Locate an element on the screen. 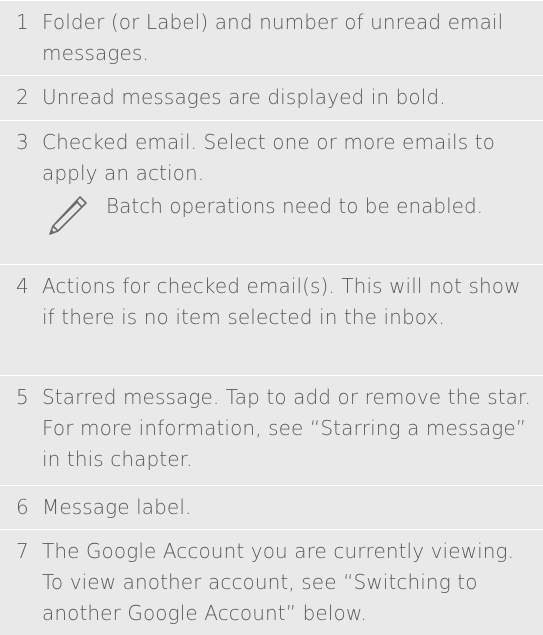 This screenshot has width=543, height=635. legend-number: 7 is located at coordinates (22, 551).